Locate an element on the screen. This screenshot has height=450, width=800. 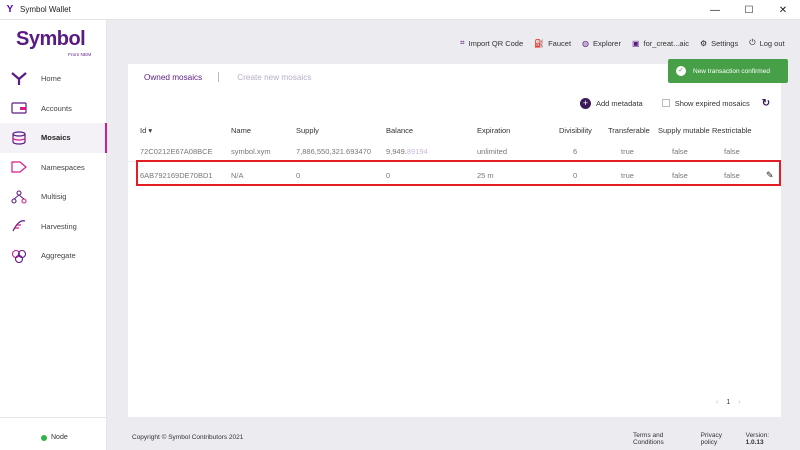
col-divisibility: Divisibility is located at coordinates (575, 130).